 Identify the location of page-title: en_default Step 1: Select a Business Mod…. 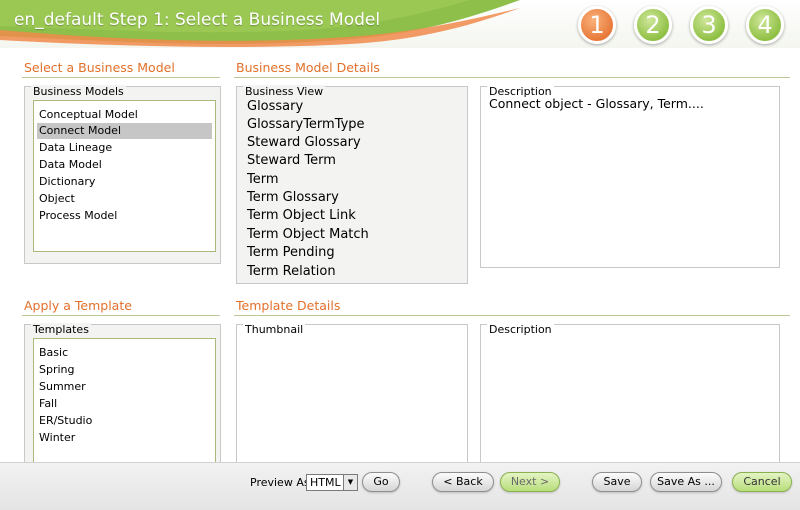
(197, 20).